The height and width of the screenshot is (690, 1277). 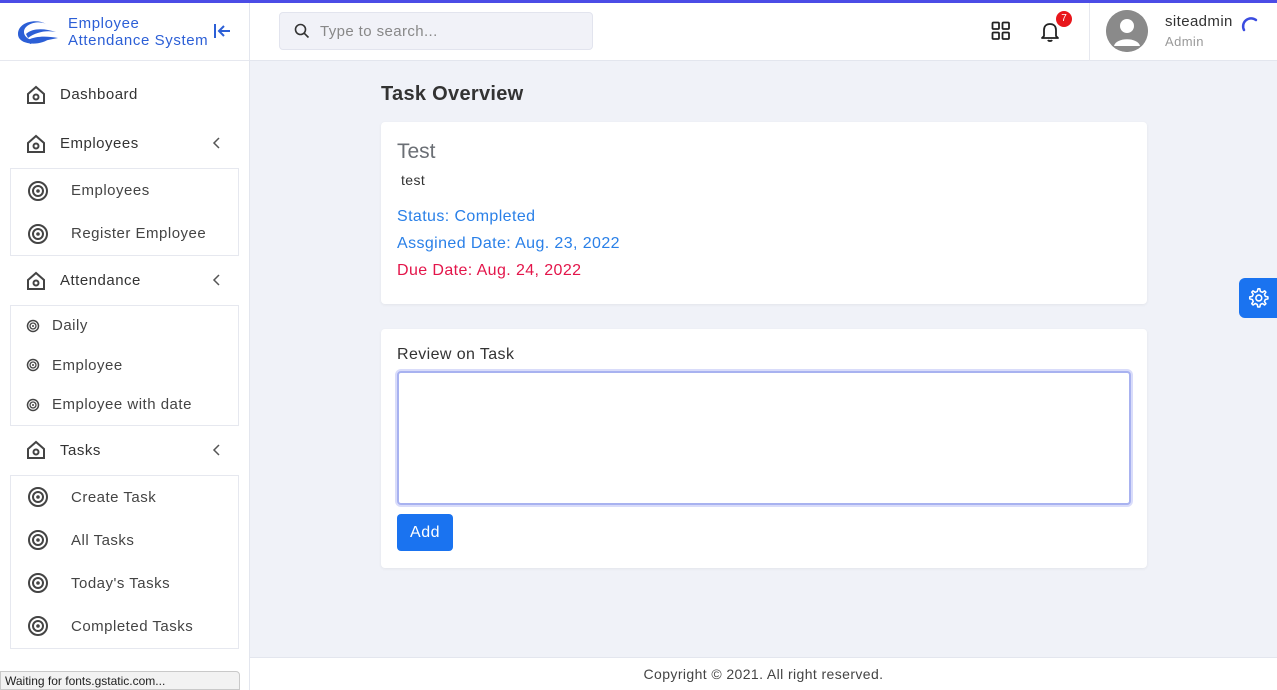 I want to click on loading-spinner-icon, so click(x=1249, y=24).